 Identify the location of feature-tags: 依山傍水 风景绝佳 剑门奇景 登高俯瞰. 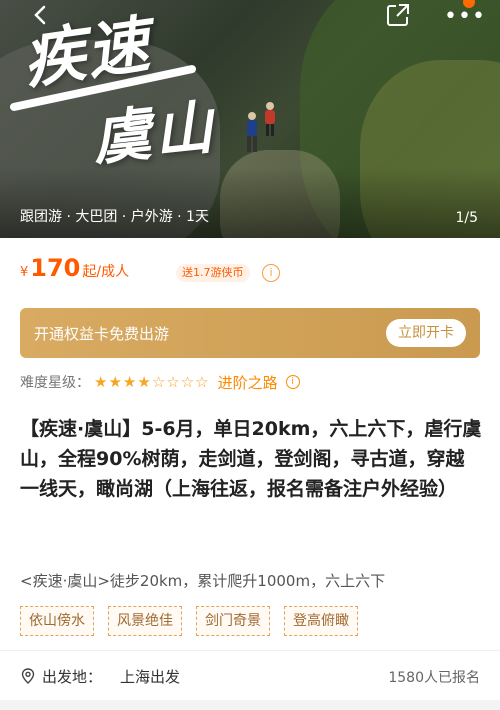
(189, 621).